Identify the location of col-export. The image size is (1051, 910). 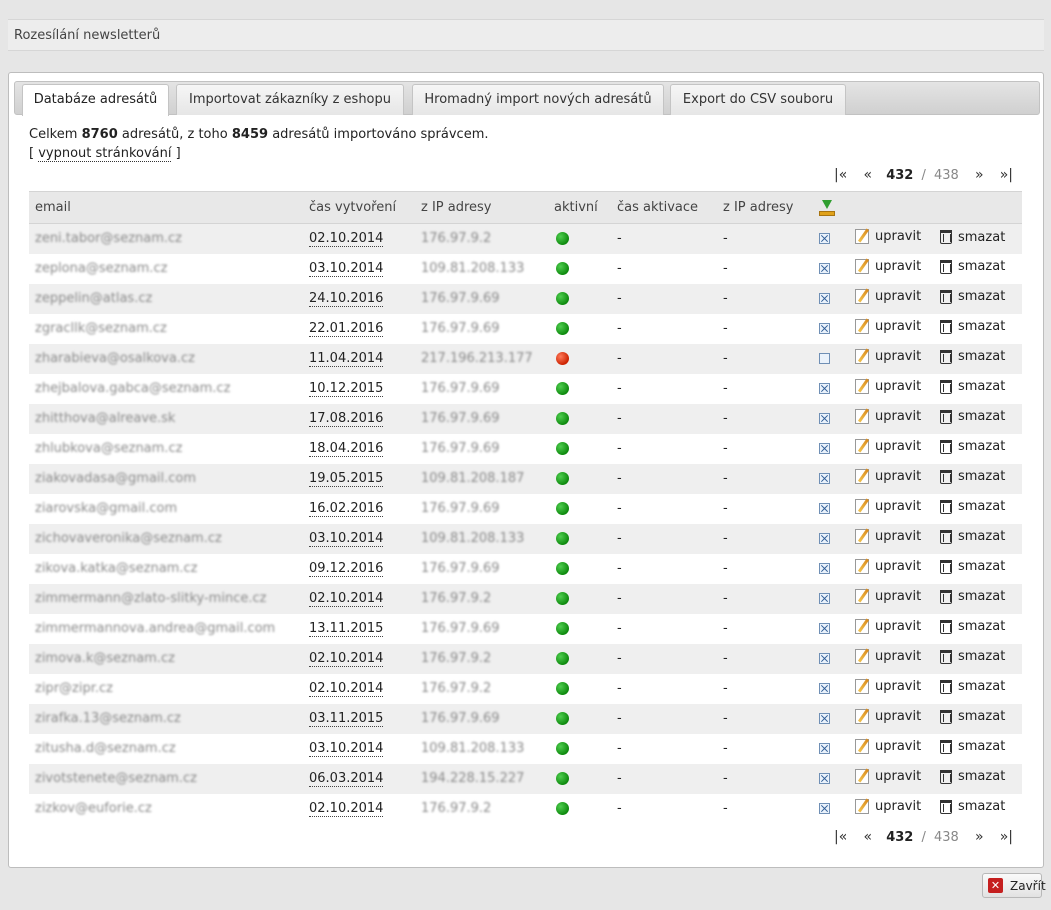
(831, 207).